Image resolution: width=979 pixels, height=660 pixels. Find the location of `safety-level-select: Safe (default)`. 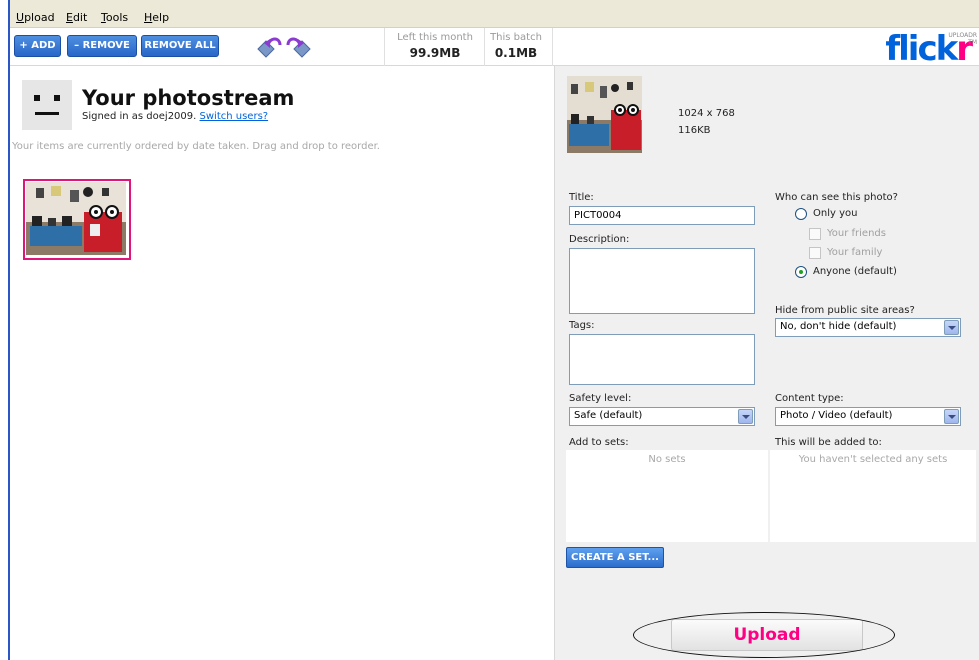

safety-level-select: Safe (default) is located at coordinates (662, 416).